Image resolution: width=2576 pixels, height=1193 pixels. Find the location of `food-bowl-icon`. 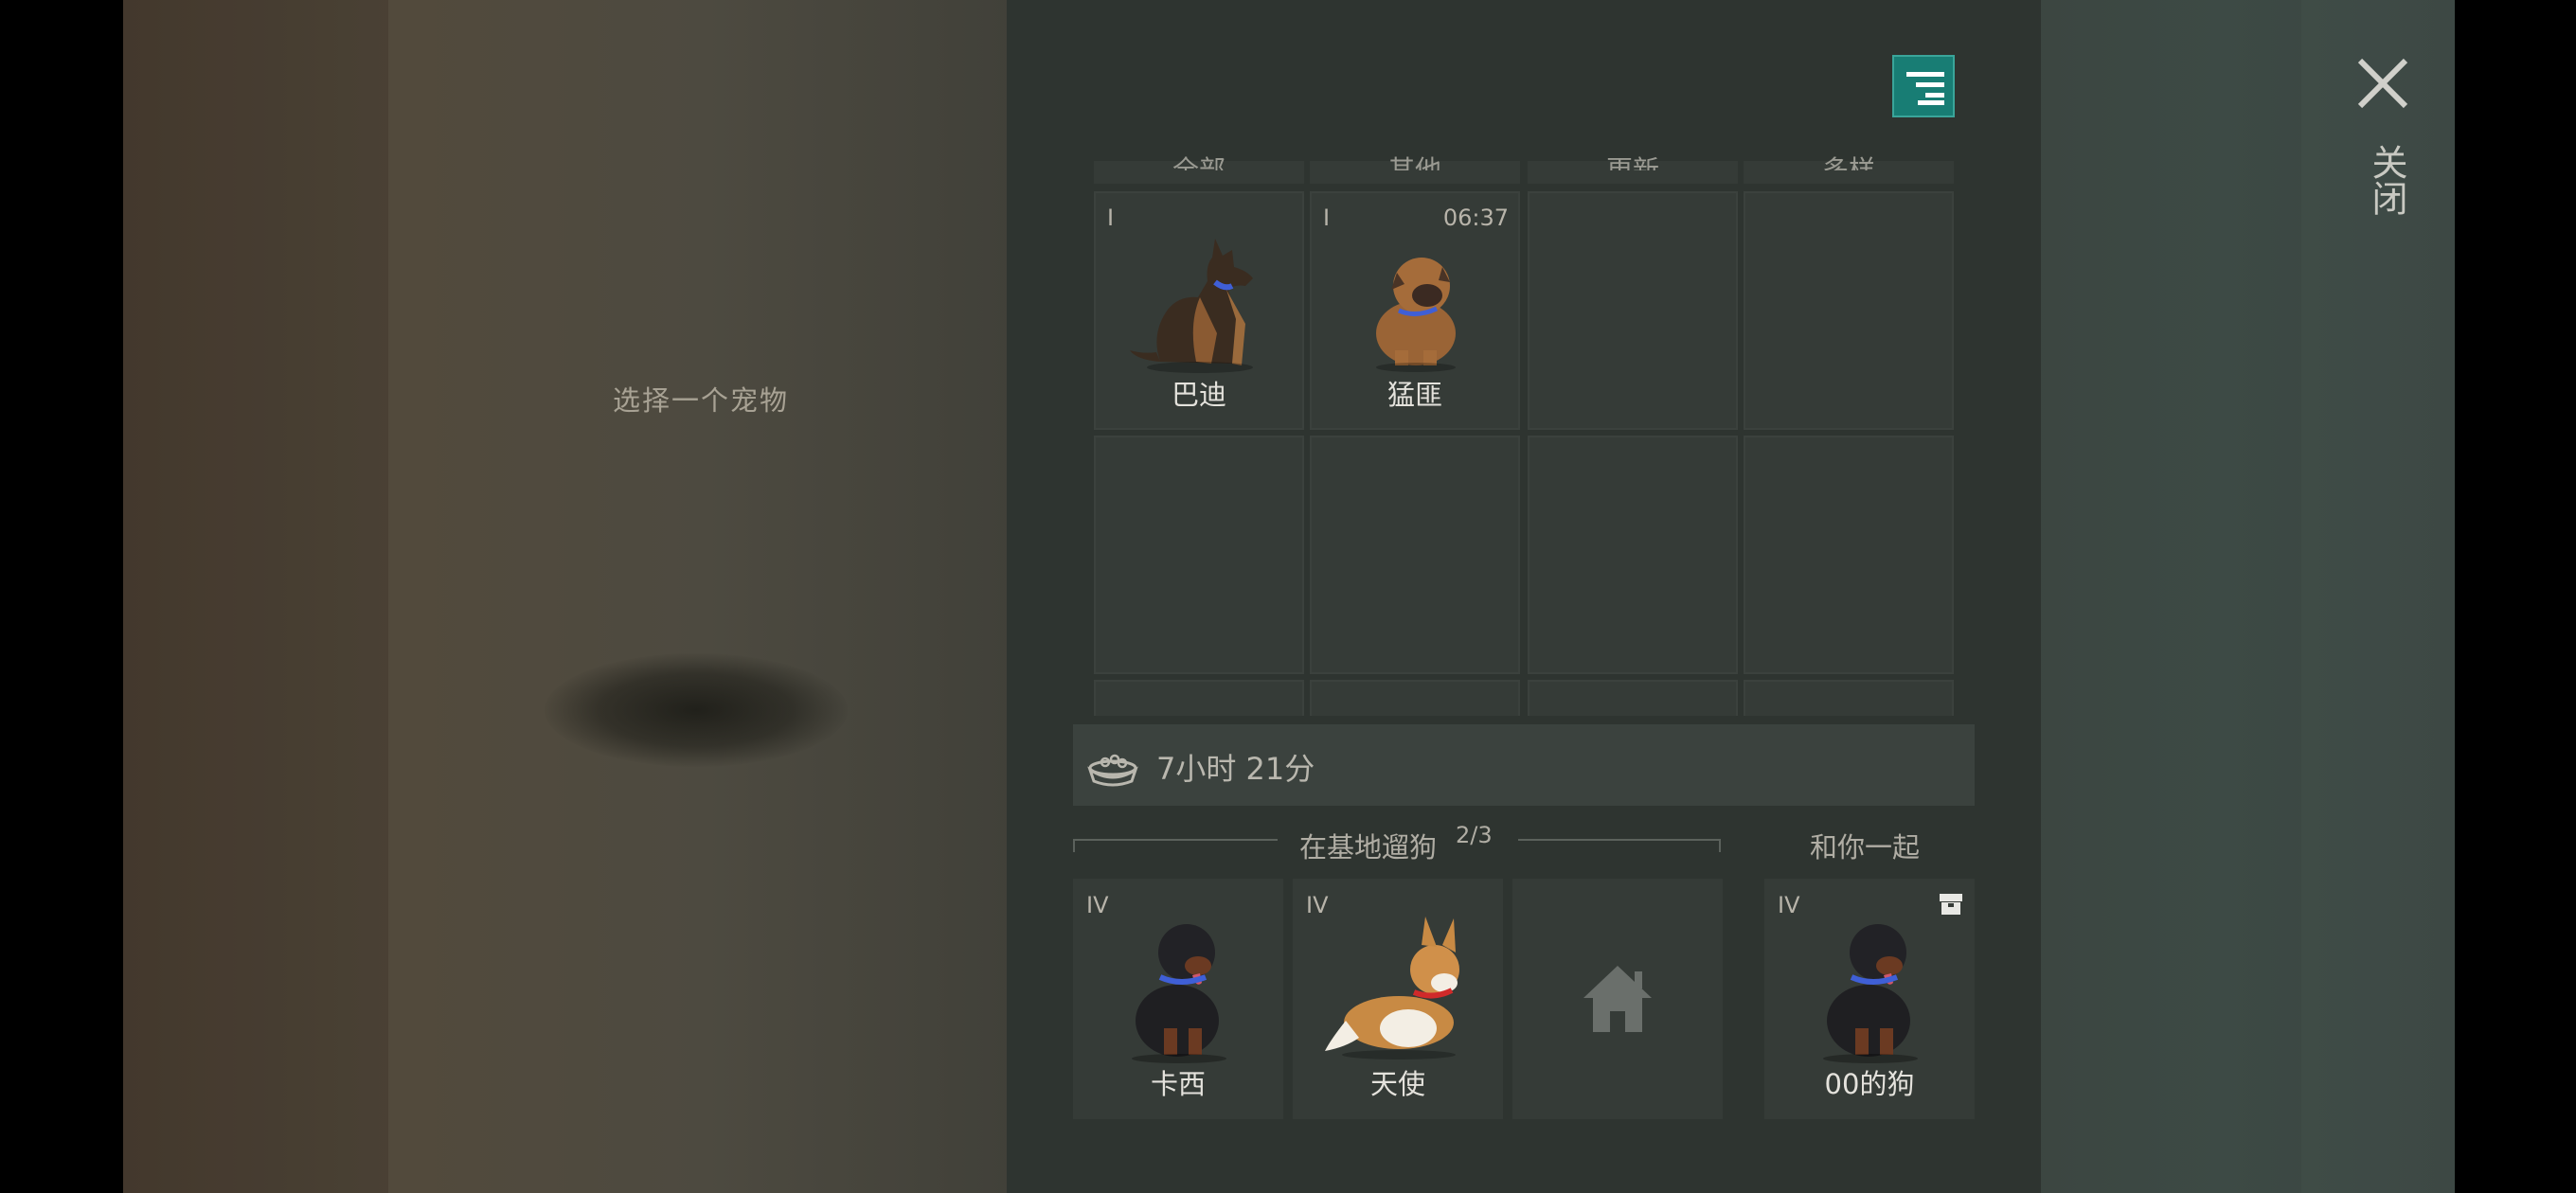

food-bowl-icon is located at coordinates (1112, 770).